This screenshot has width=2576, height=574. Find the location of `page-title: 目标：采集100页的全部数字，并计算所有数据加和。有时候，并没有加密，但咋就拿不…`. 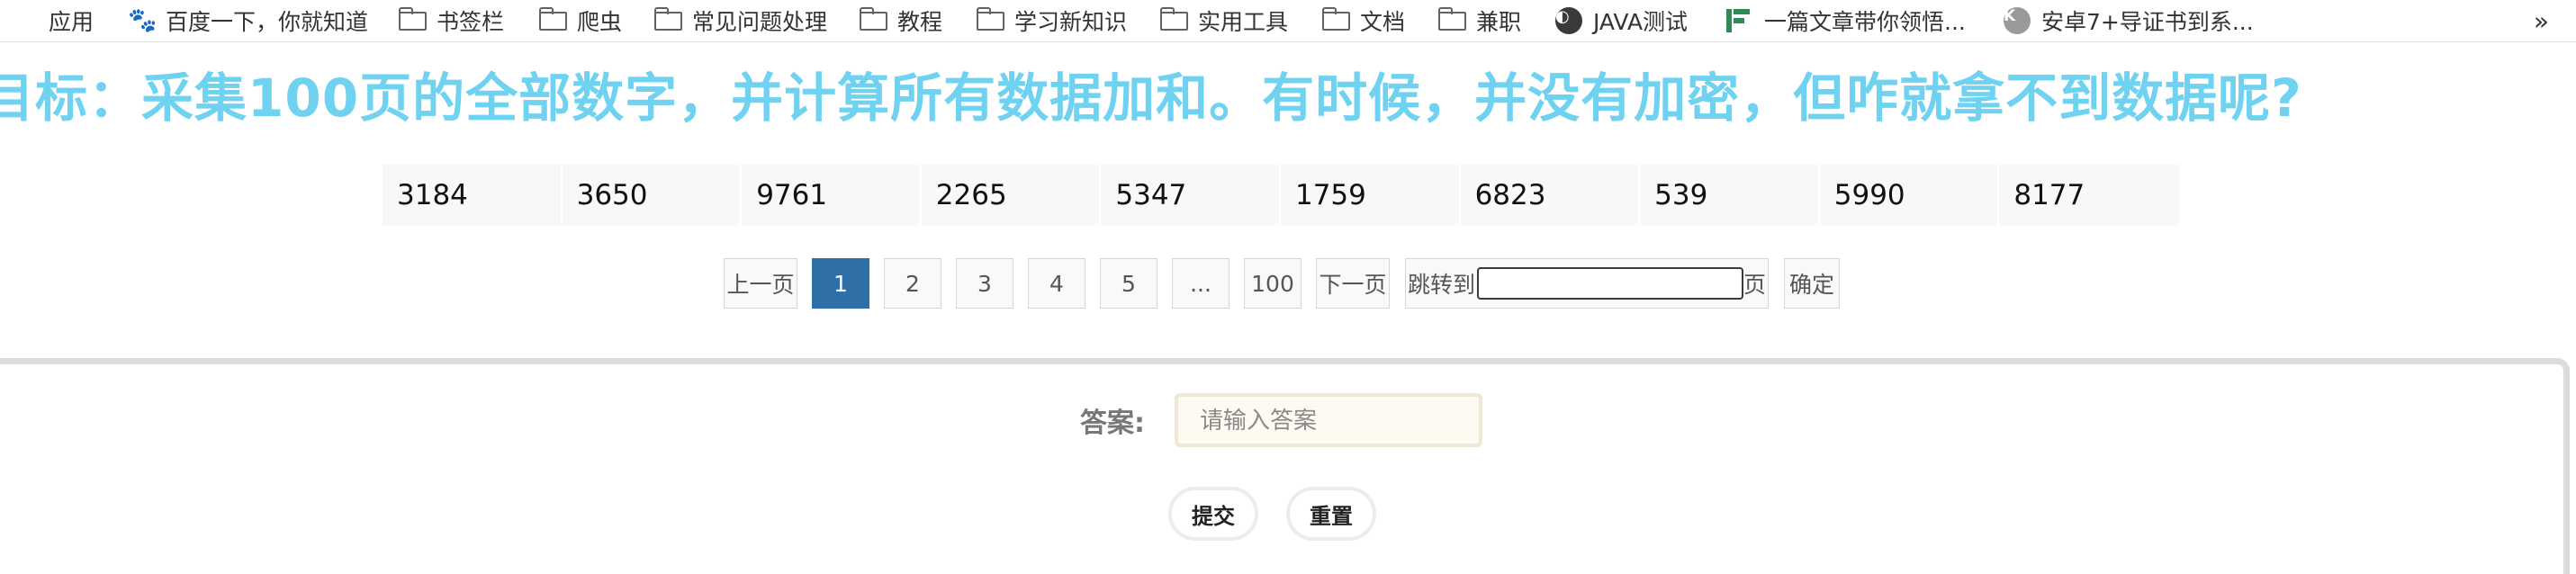

page-title: 目标：采集100页的全部数字，并计算所有数据加和。有时候，并没有加密，但咋就拿不… is located at coordinates (1151, 98).